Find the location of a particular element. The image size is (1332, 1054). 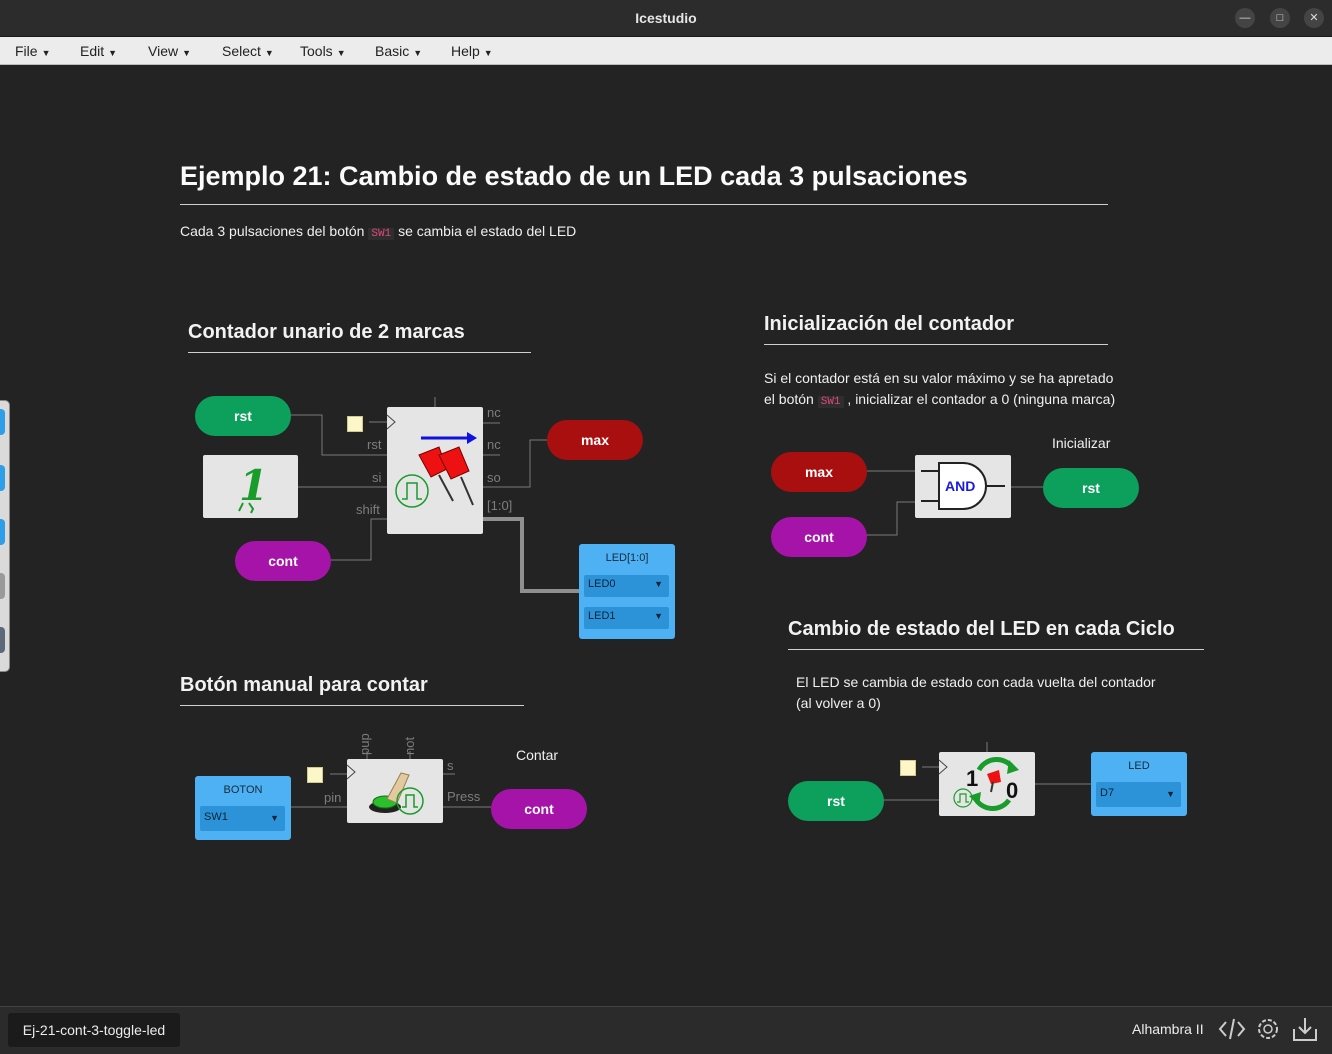

menu-file: File ▼ is located at coordinates (32, 51).